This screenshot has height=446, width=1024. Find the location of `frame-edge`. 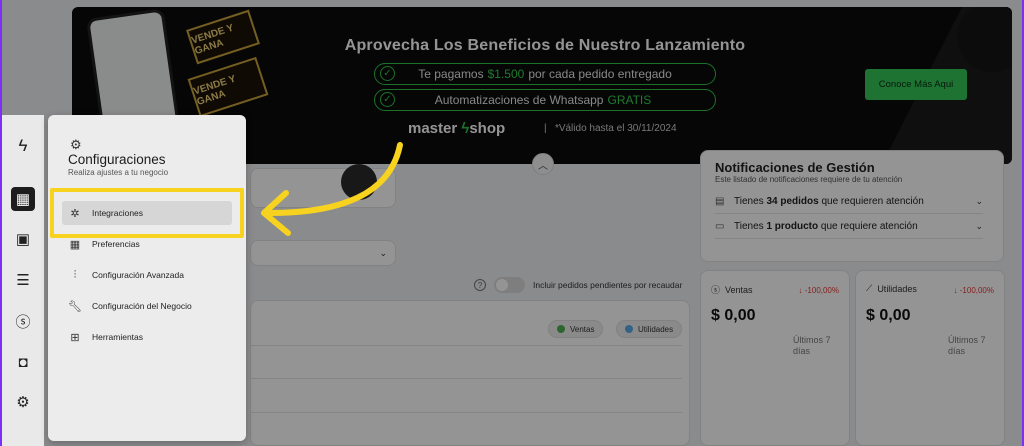

frame-edge is located at coordinates (1, 223).